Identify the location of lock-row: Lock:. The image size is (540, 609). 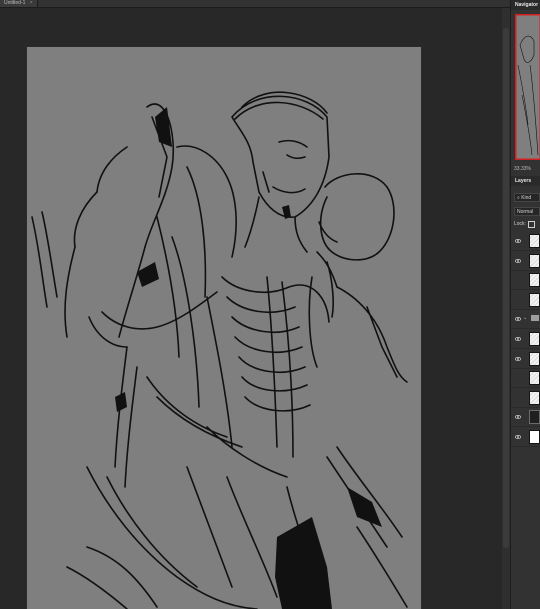
(524, 224).